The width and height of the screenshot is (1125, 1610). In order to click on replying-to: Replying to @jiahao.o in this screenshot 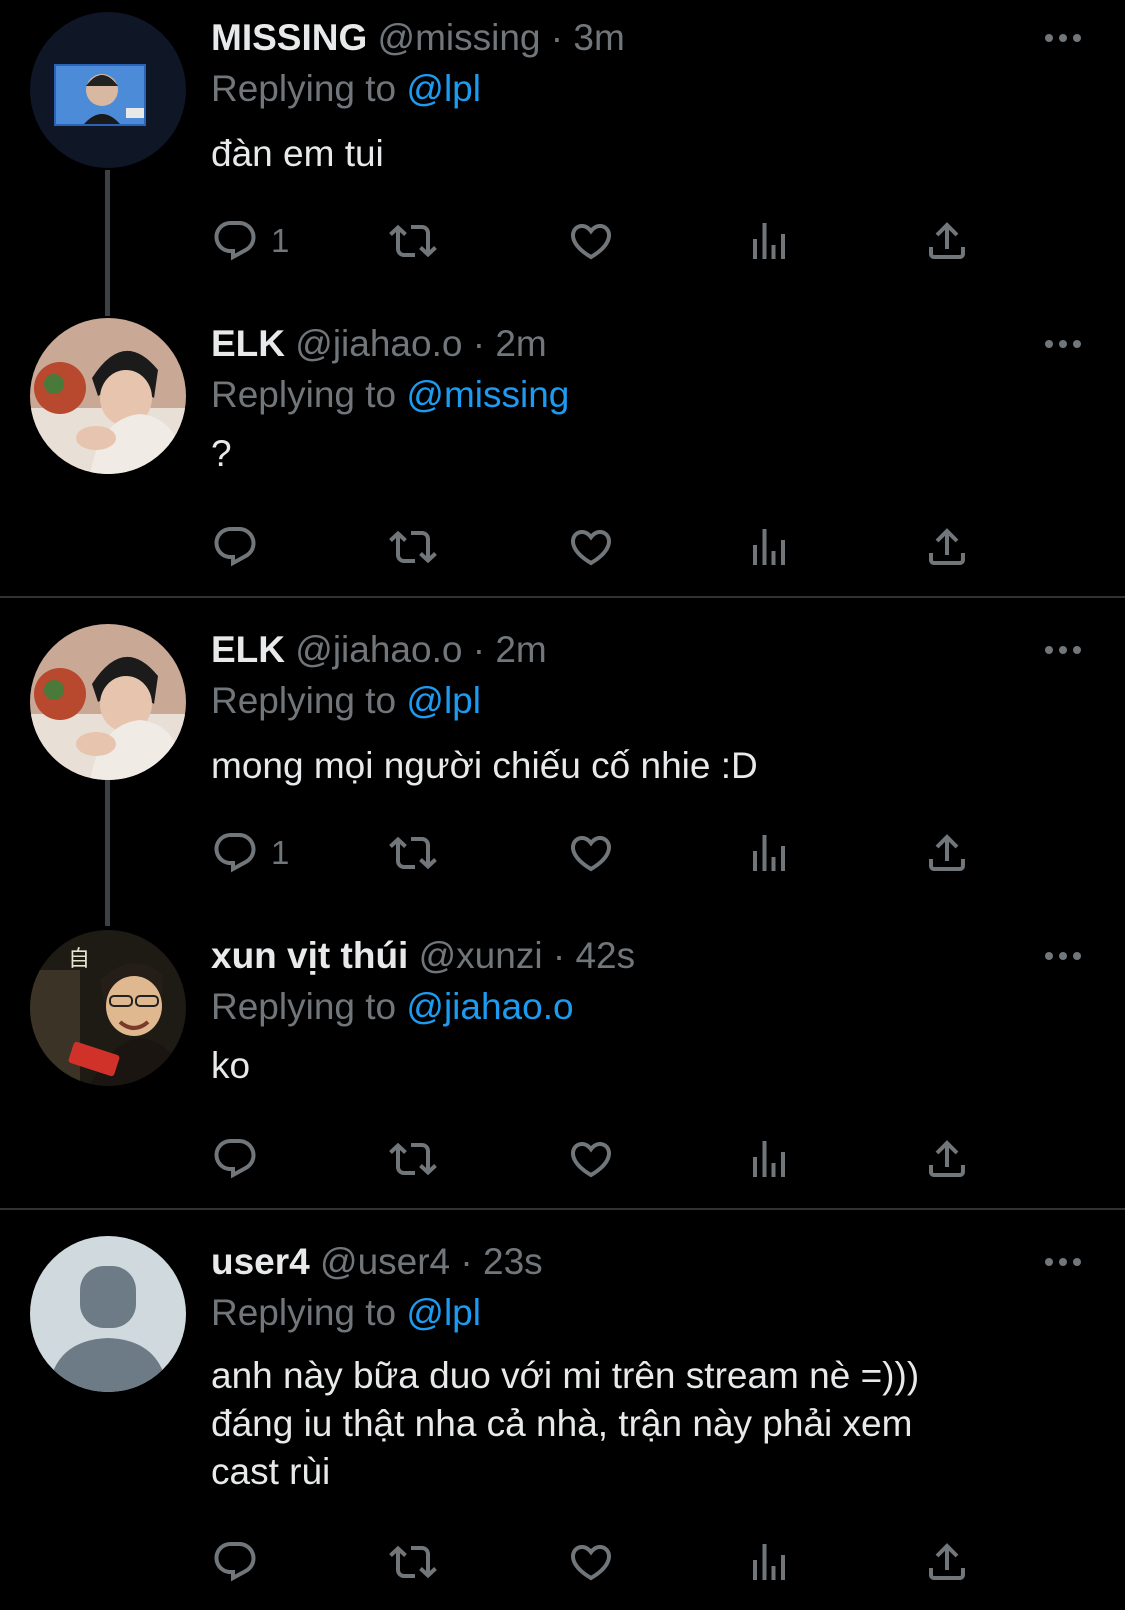, I will do `click(392, 1007)`.